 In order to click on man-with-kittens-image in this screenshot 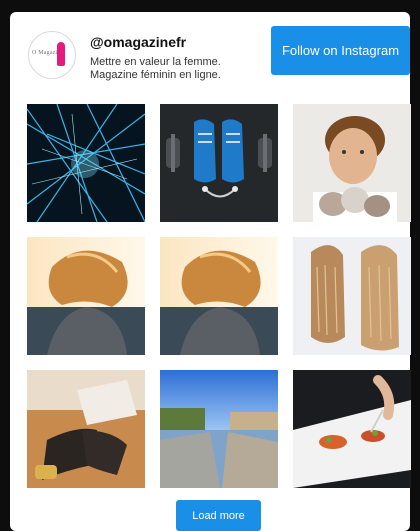, I will do `click(352, 163)`.